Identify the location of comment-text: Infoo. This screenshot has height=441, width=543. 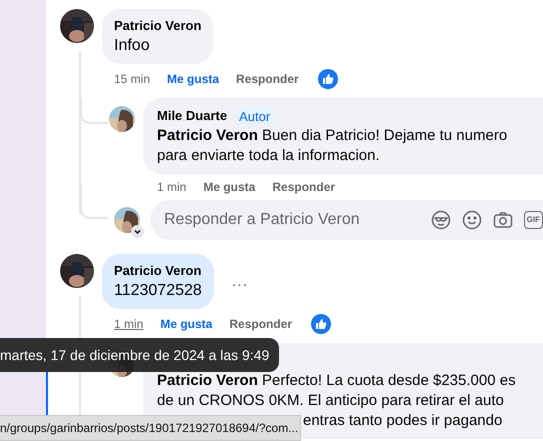
(132, 46).